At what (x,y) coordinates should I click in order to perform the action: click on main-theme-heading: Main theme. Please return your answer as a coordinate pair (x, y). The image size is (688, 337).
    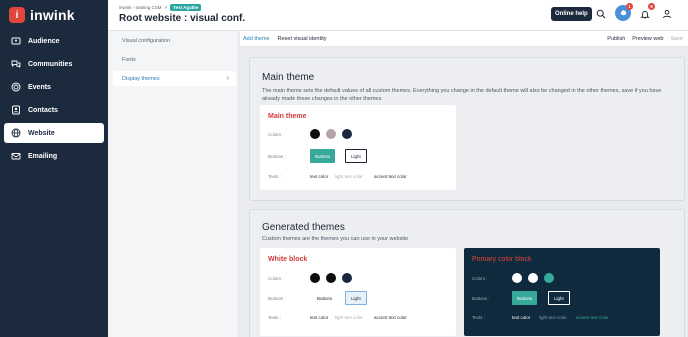
    Looking at the image, I should click on (288, 77).